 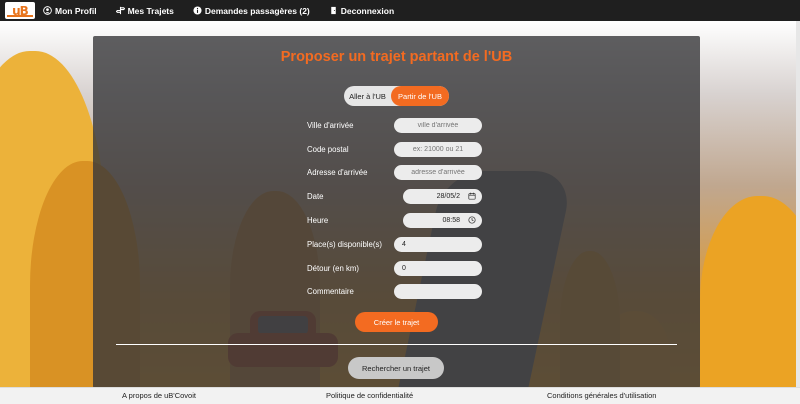 I want to click on create-trip-button: Créer le trajet, so click(x=396, y=322).